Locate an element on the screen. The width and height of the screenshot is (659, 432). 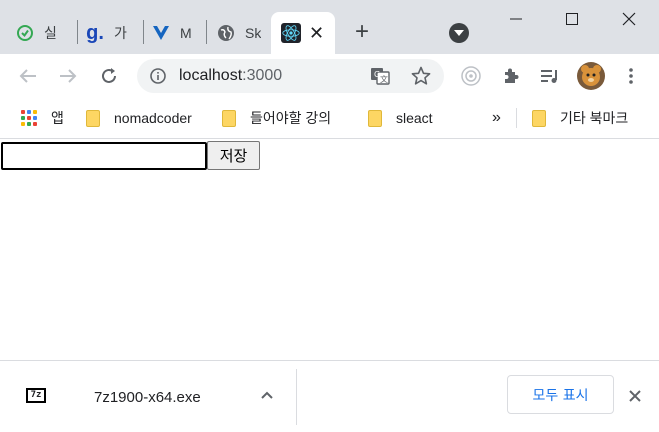
close-window-button is located at coordinates (629, 19).